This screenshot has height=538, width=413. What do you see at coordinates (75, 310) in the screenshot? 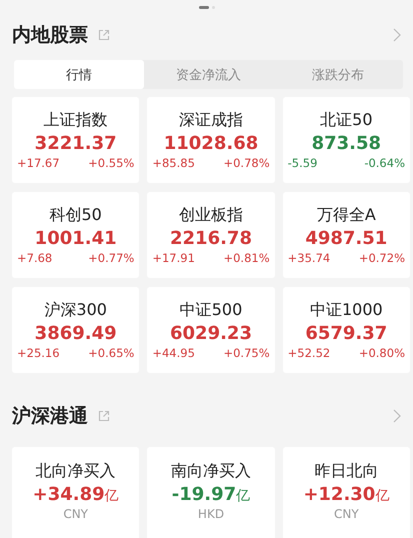
I see `index-name: 沪深300` at bounding box center [75, 310].